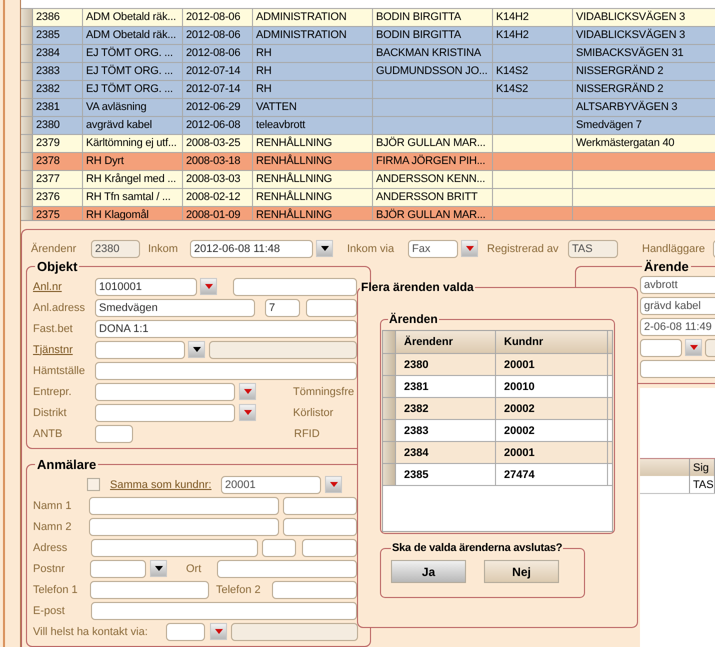  What do you see at coordinates (313, 213) in the screenshot?
I see `table-cell: RENHÅLLNING` at bounding box center [313, 213].